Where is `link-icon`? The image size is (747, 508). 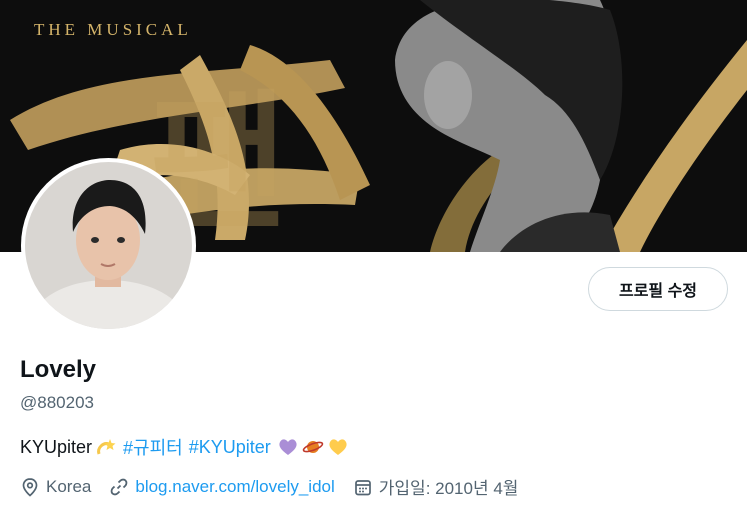
link-icon is located at coordinates (119, 486).